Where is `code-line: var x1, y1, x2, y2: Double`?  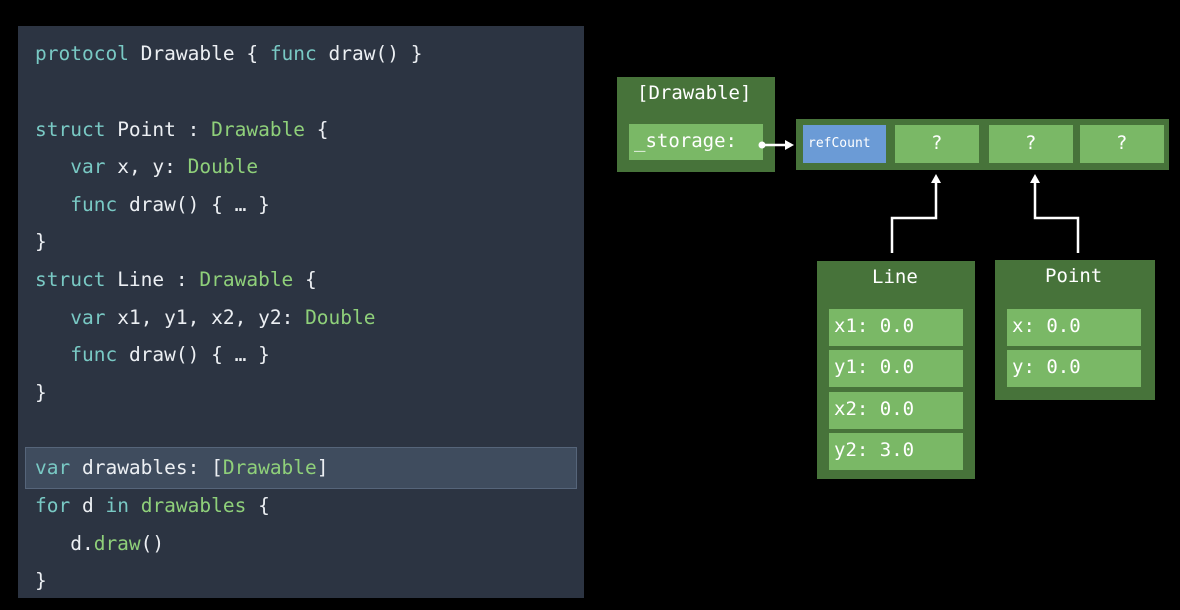 code-line: var x1, y1, x2, y2: Double is located at coordinates (205, 318).